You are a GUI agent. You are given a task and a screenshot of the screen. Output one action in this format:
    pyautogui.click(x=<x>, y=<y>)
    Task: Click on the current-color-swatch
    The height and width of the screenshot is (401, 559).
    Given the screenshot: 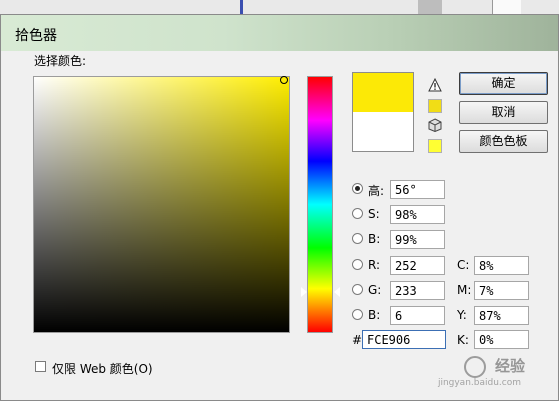 What is the action you would take?
    pyautogui.click(x=383, y=131)
    